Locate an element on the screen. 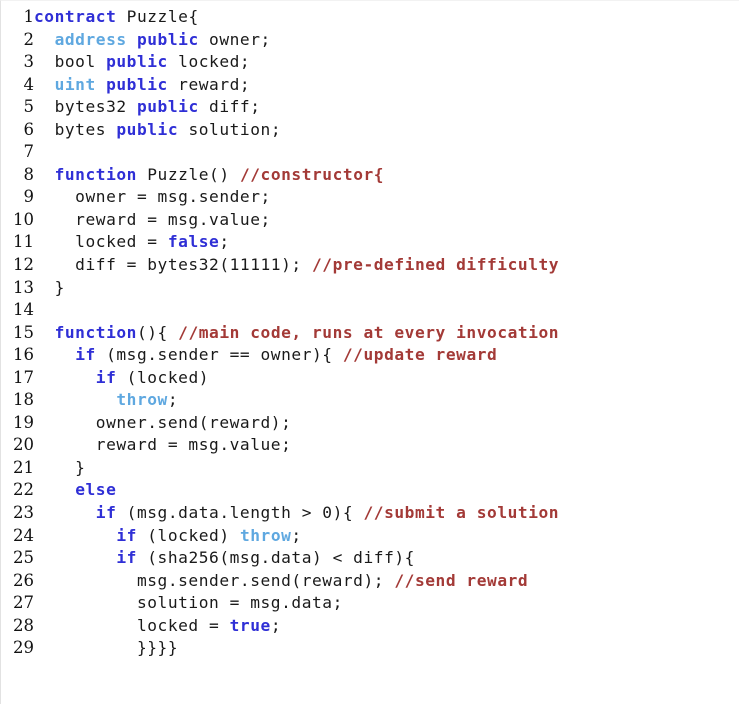 The image size is (739, 704). code-token-plain: locked; is located at coordinates (209, 62).